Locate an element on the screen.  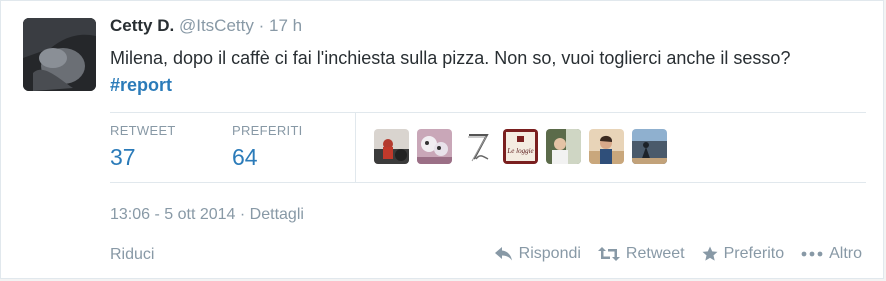
author-avatar-image is located at coordinates (59, 54).